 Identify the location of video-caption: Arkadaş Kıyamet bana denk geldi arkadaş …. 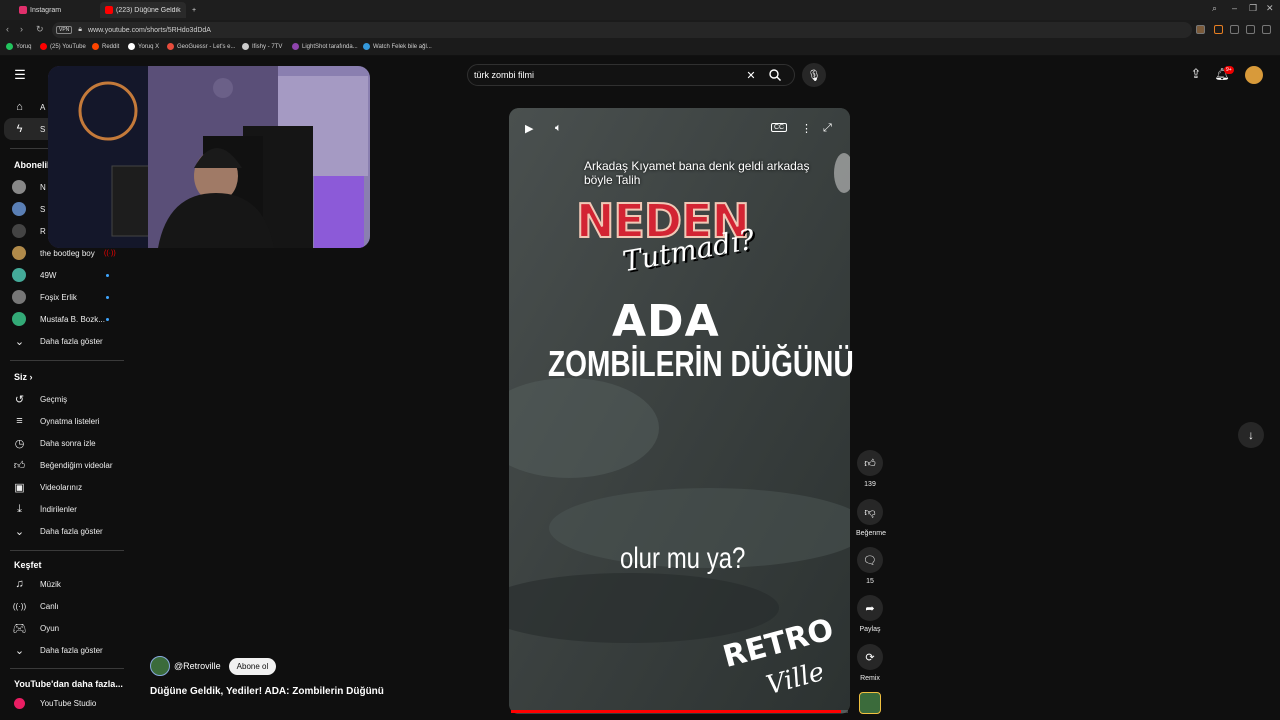
(697, 173).